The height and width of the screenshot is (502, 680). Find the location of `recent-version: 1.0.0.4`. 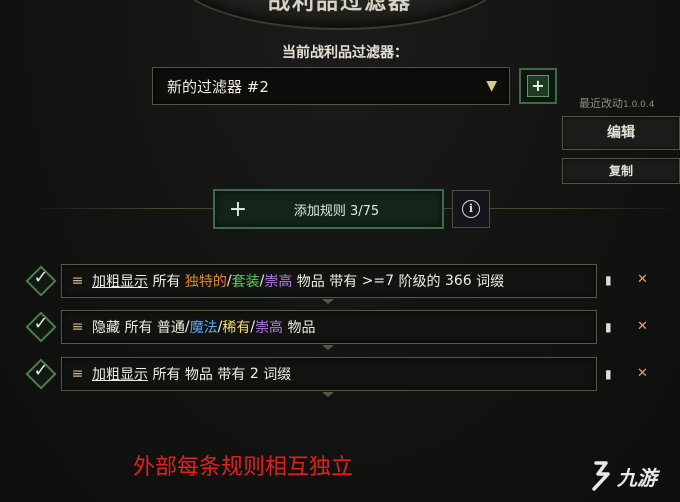

recent-version: 1.0.0.4 is located at coordinates (639, 105).